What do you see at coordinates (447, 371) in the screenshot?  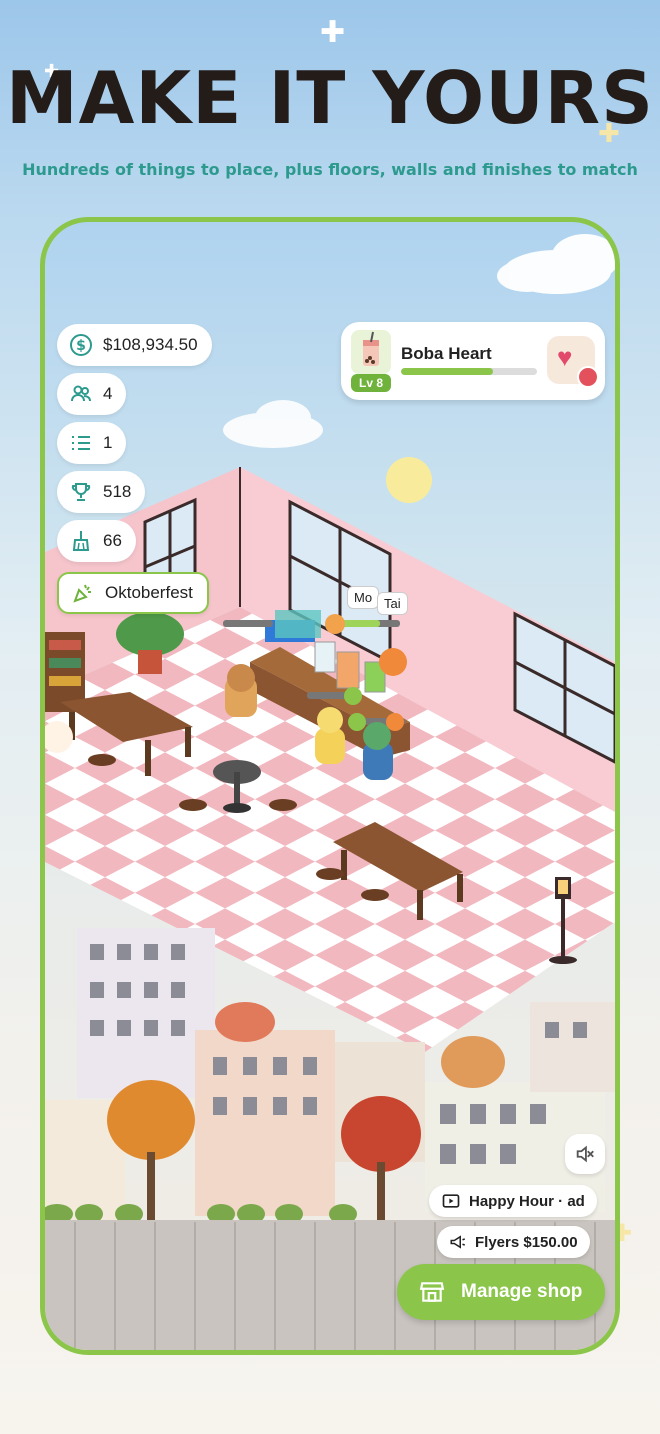 I see `xp-progress-fill` at bounding box center [447, 371].